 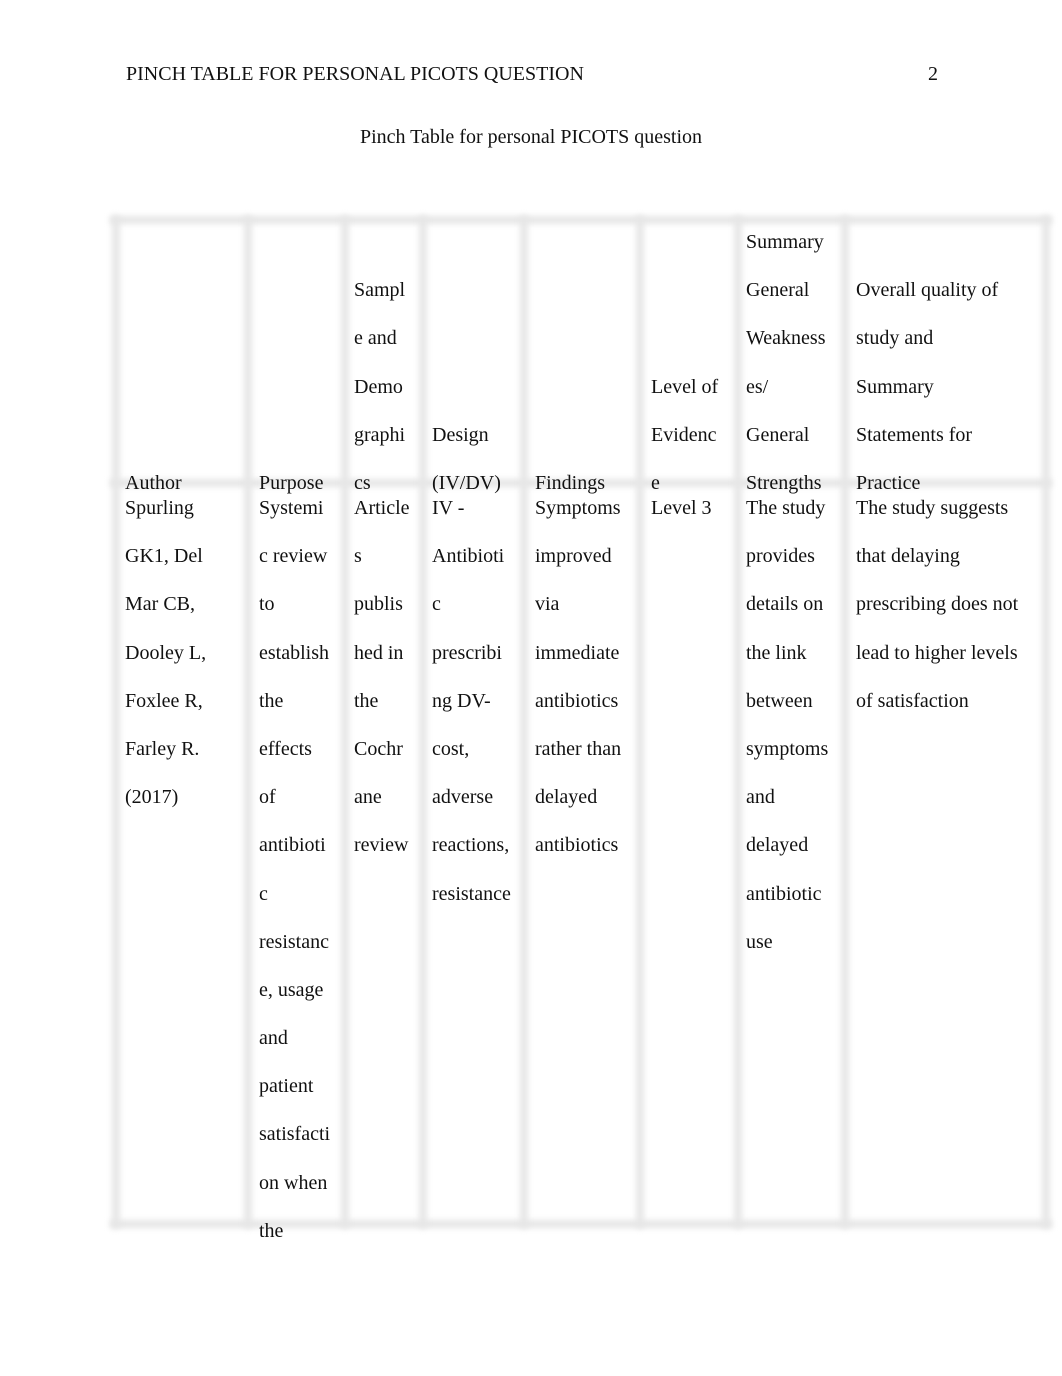 I want to click on header-cell-sample: Sampl e and Demo graphi cs, so click(x=379, y=386).